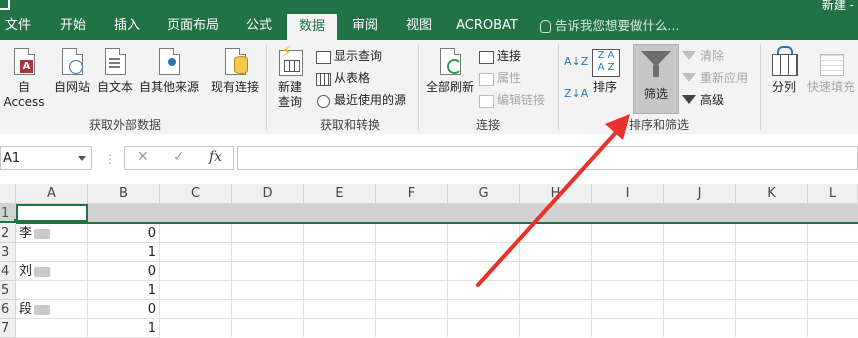 The image size is (858, 338). What do you see at coordinates (553, 200) in the screenshot?
I see `annotation-arrow-icon` at bounding box center [553, 200].